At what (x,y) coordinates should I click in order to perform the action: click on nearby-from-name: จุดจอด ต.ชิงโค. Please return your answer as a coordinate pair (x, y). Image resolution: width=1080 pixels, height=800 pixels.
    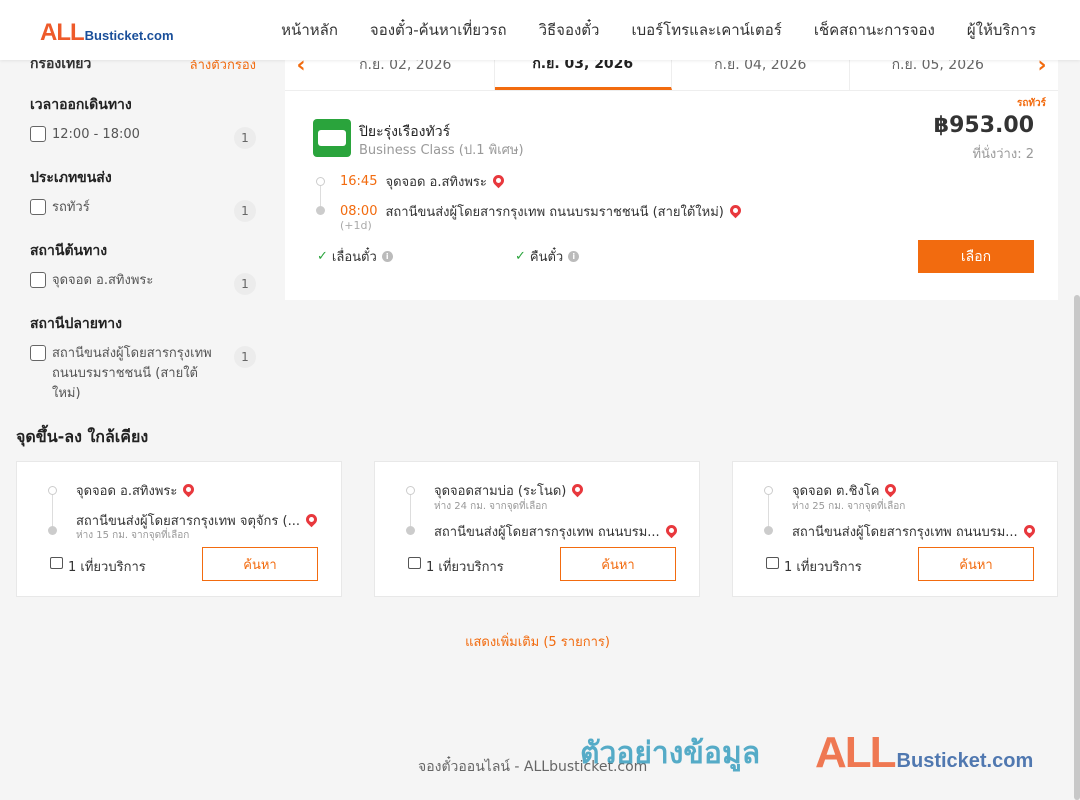
    Looking at the image, I should click on (836, 491).